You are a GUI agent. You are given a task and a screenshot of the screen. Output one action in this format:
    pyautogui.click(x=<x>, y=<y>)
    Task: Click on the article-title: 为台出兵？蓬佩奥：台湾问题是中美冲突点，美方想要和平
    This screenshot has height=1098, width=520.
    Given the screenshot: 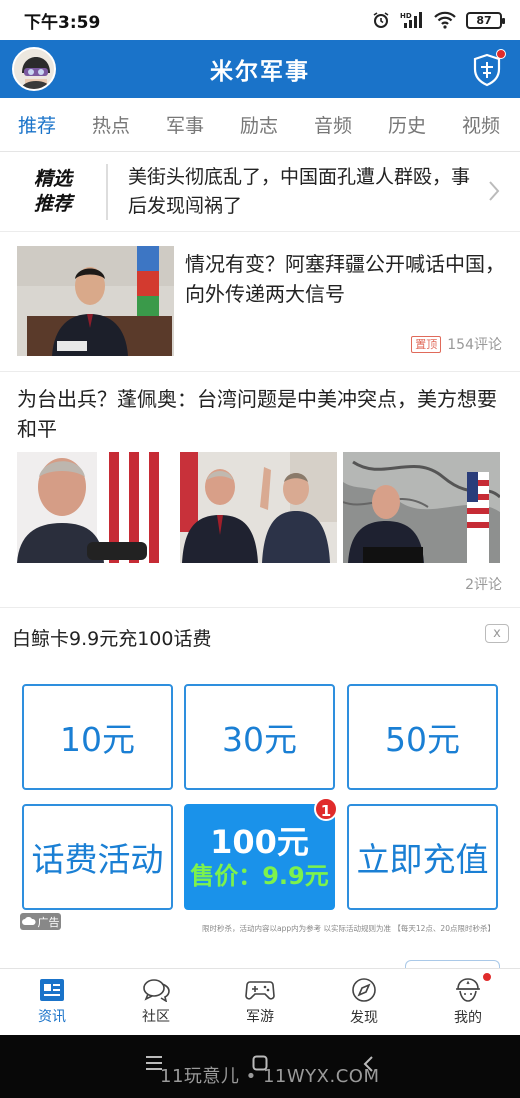 What is the action you would take?
    pyautogui.click(x=257, y=414)
    